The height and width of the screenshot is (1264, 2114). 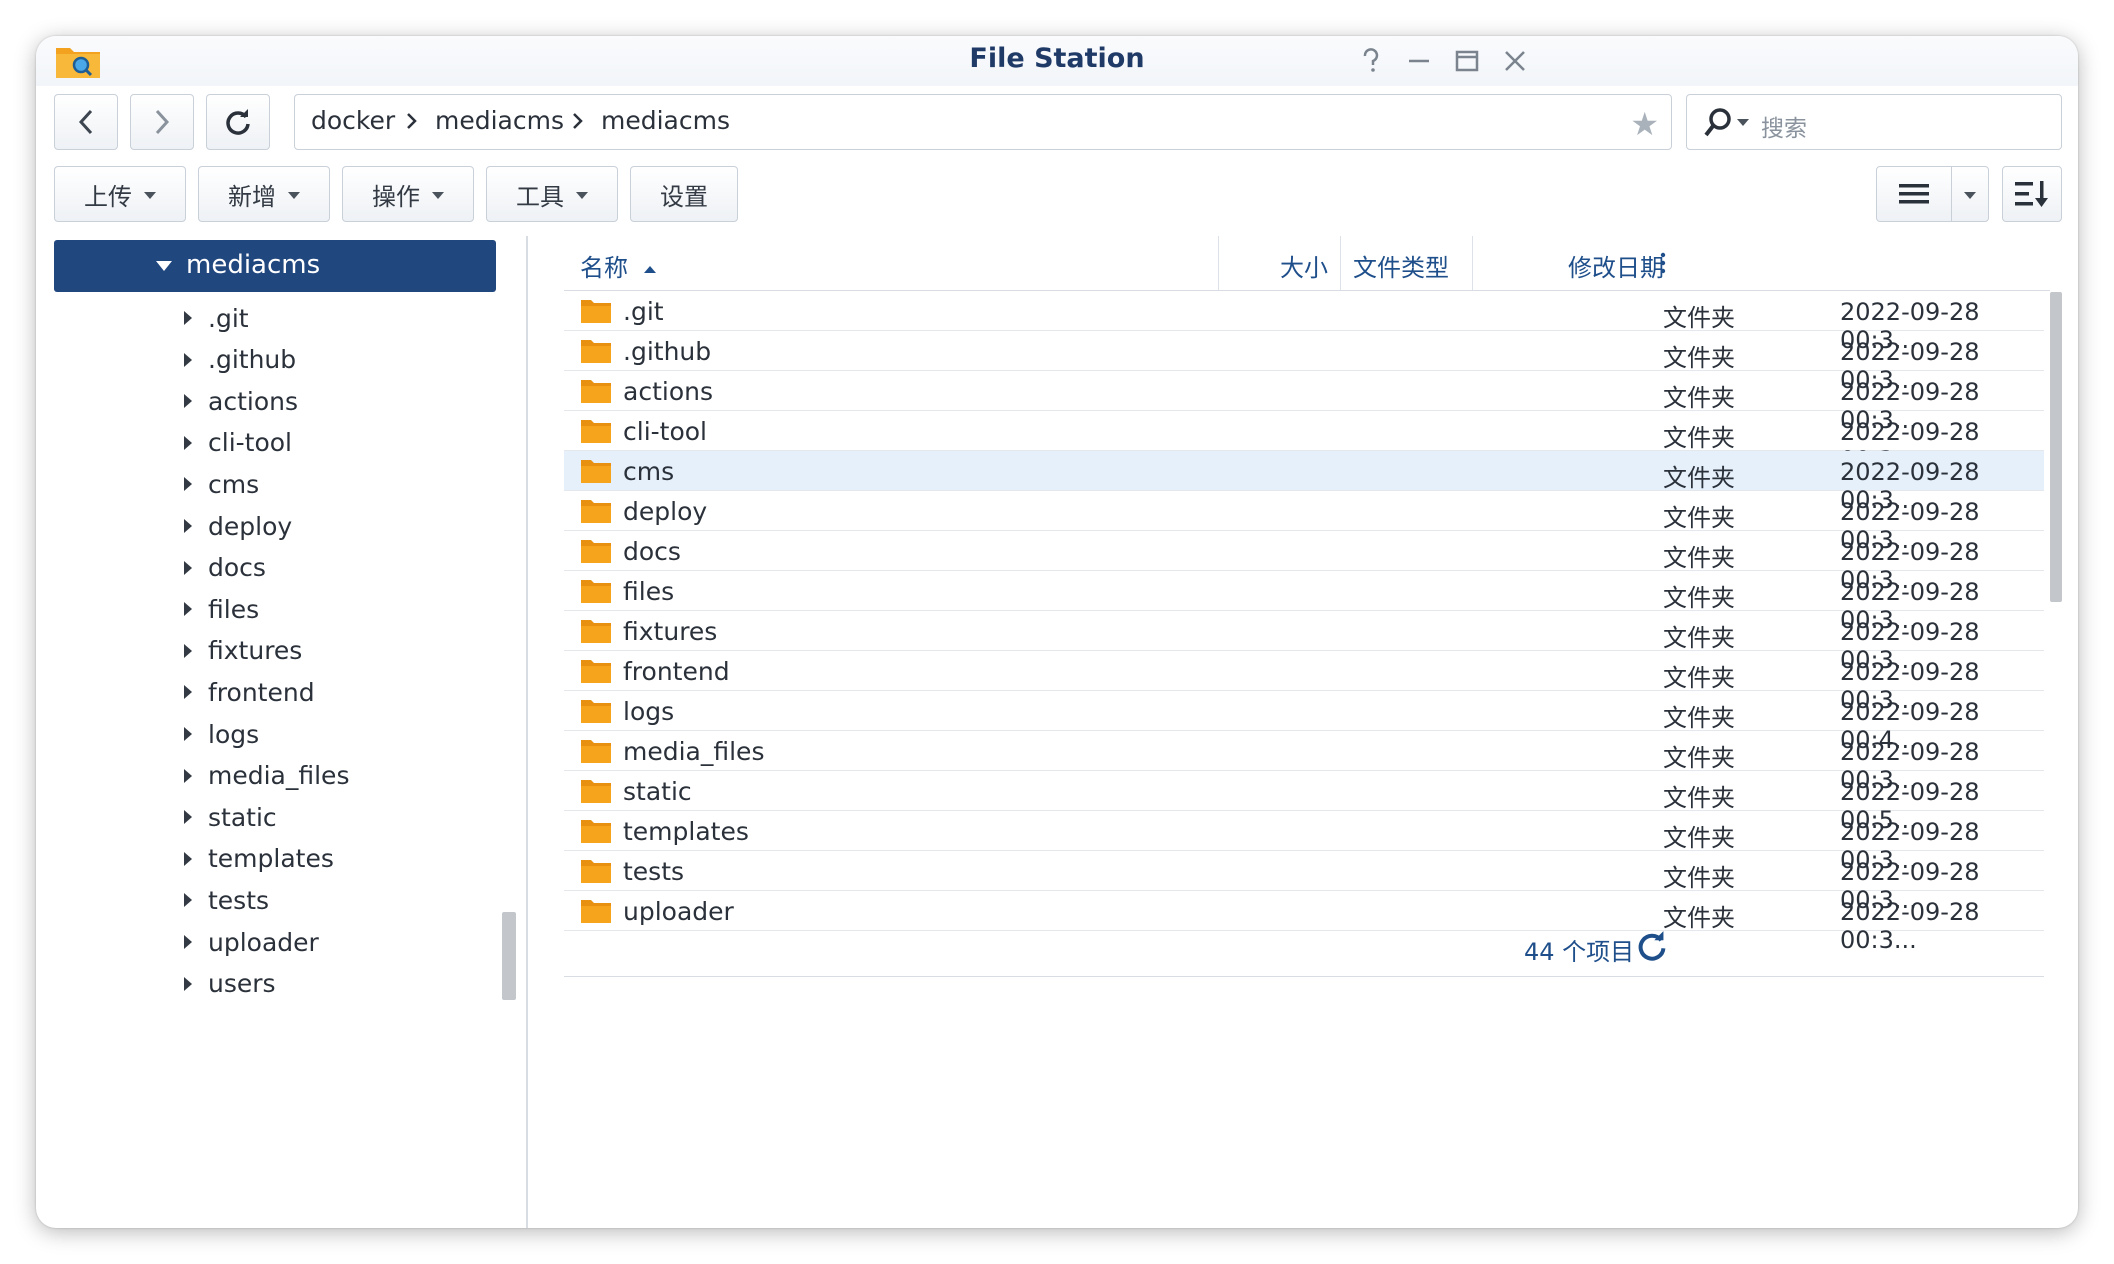 I want to click on refresh-button, so click(x=238, y=122).